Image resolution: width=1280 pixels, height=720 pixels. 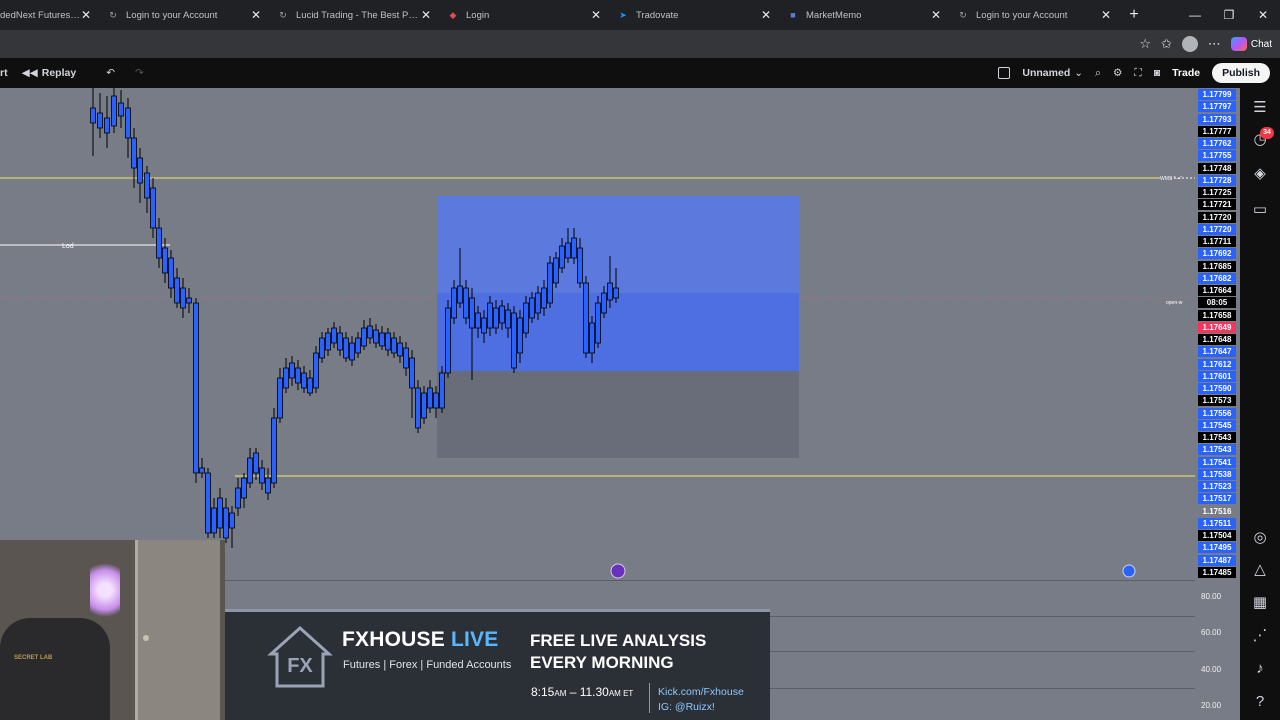 What do you see at coordinates (1134, 15) in the screenshot?
I see `new-tab-icon: +` at bounding box center [1134, 15].